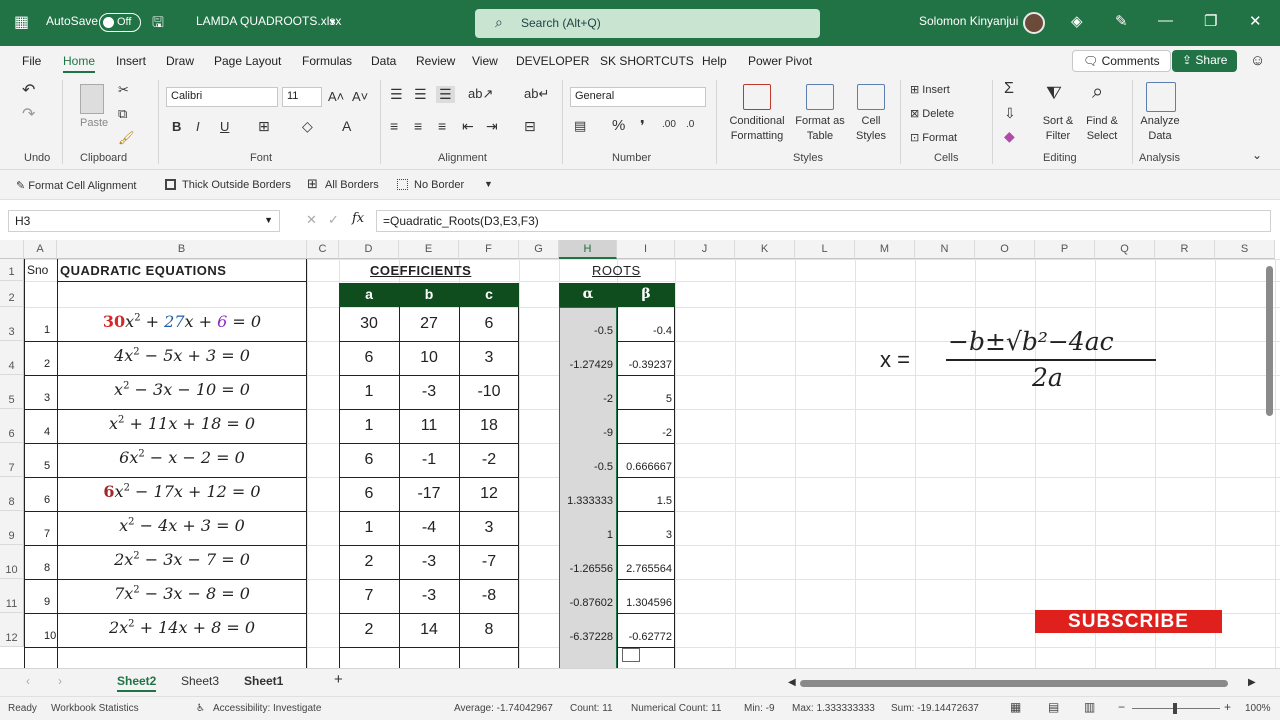  I want to click on font-name-select: Calibri, so click(222, 97).